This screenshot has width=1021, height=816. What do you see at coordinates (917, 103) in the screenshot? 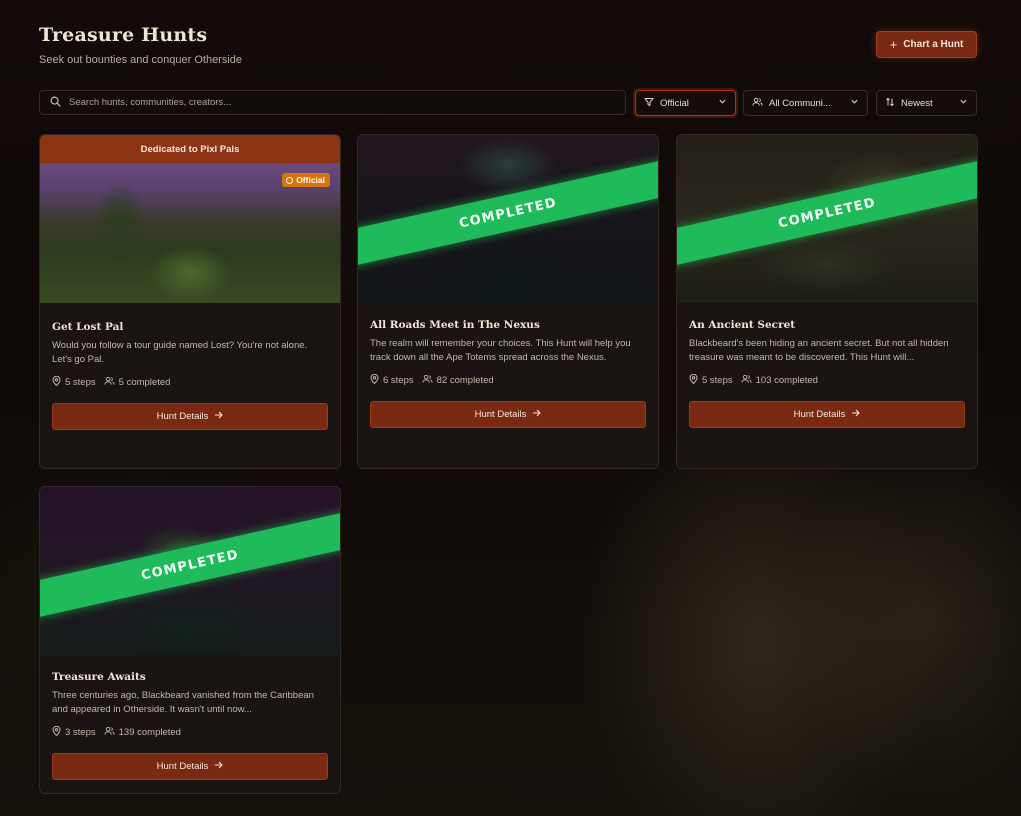
I see `sort-label: Newest` at bounding box center [917, 103].